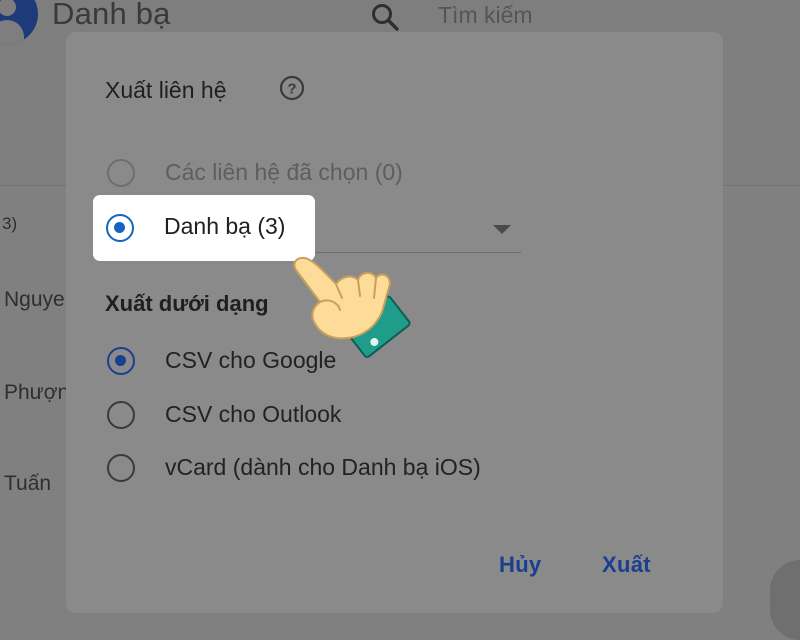 This screenshot has width=800, height=640. What do you see at coordinates (187, 303) in the screenshot?
I see `export-format-heading: Xuất dưới dạng` at bounding box center [187, 303].